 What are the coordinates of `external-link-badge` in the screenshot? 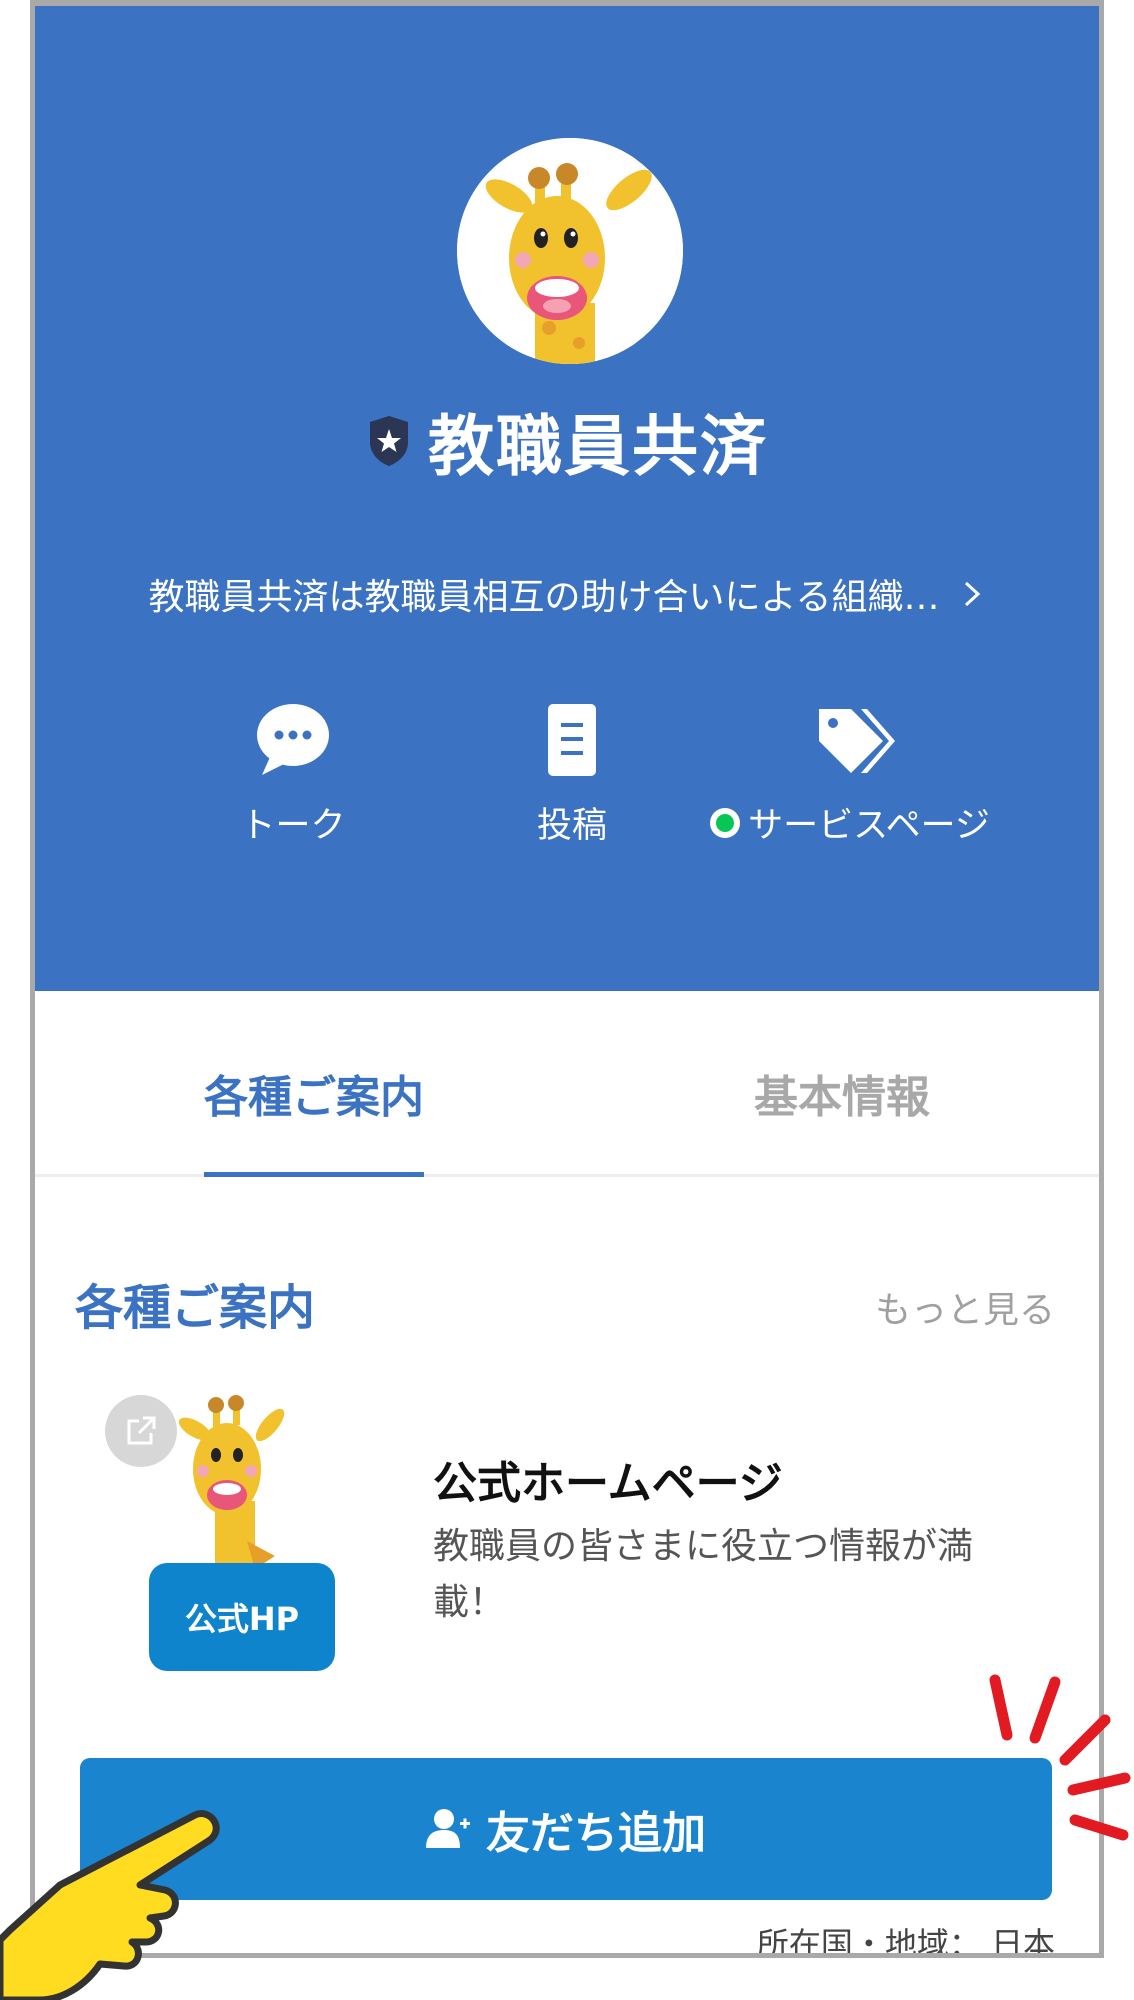 It's located at (141, 1431).